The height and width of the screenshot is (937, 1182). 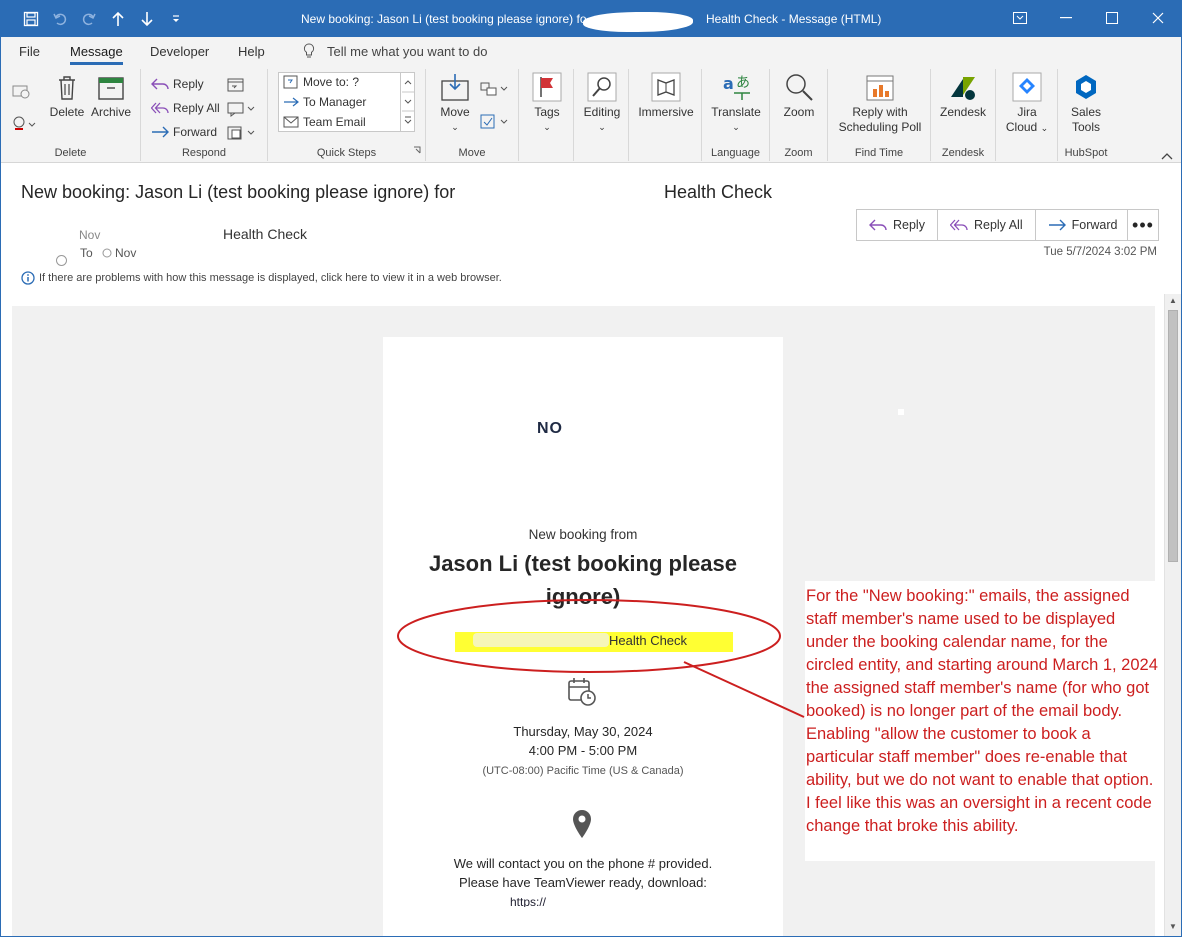 I want to click on forward-icon, so click(x=160, y=132).